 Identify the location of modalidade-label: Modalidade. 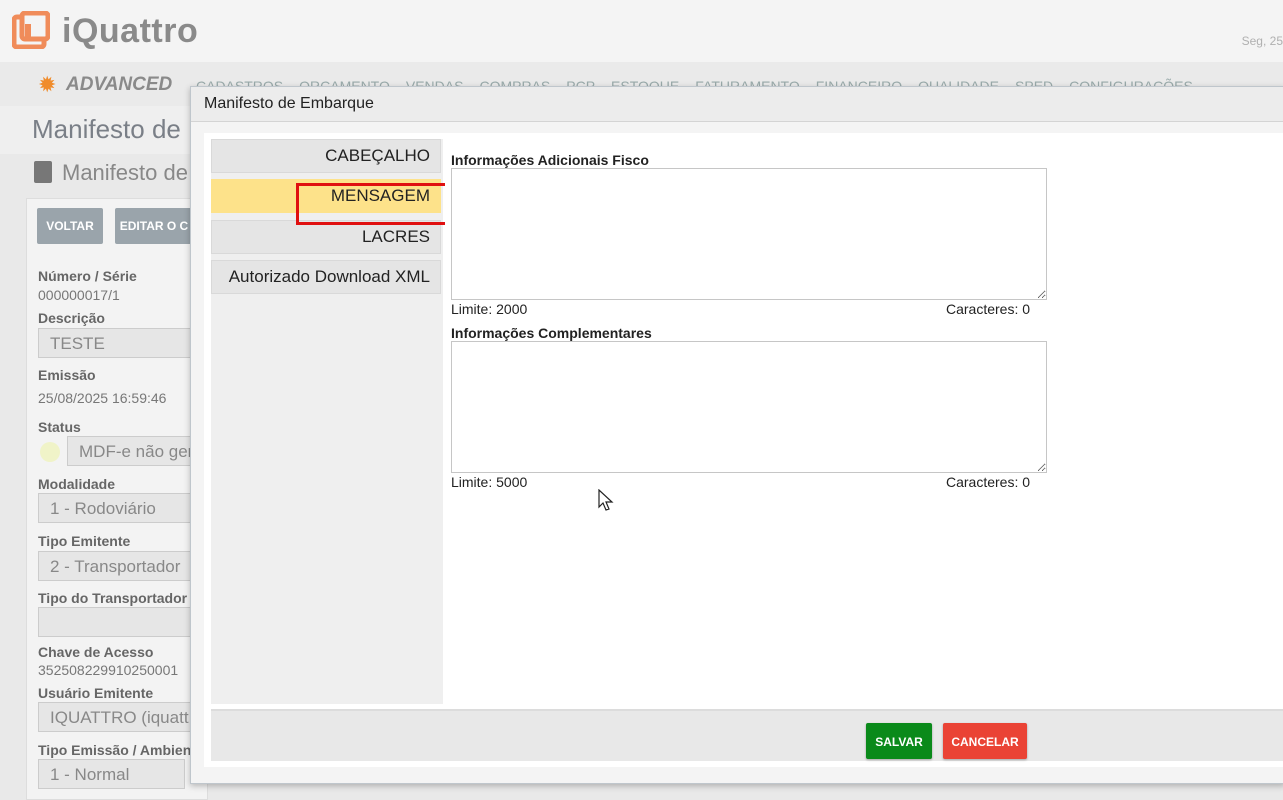
(77, 484).